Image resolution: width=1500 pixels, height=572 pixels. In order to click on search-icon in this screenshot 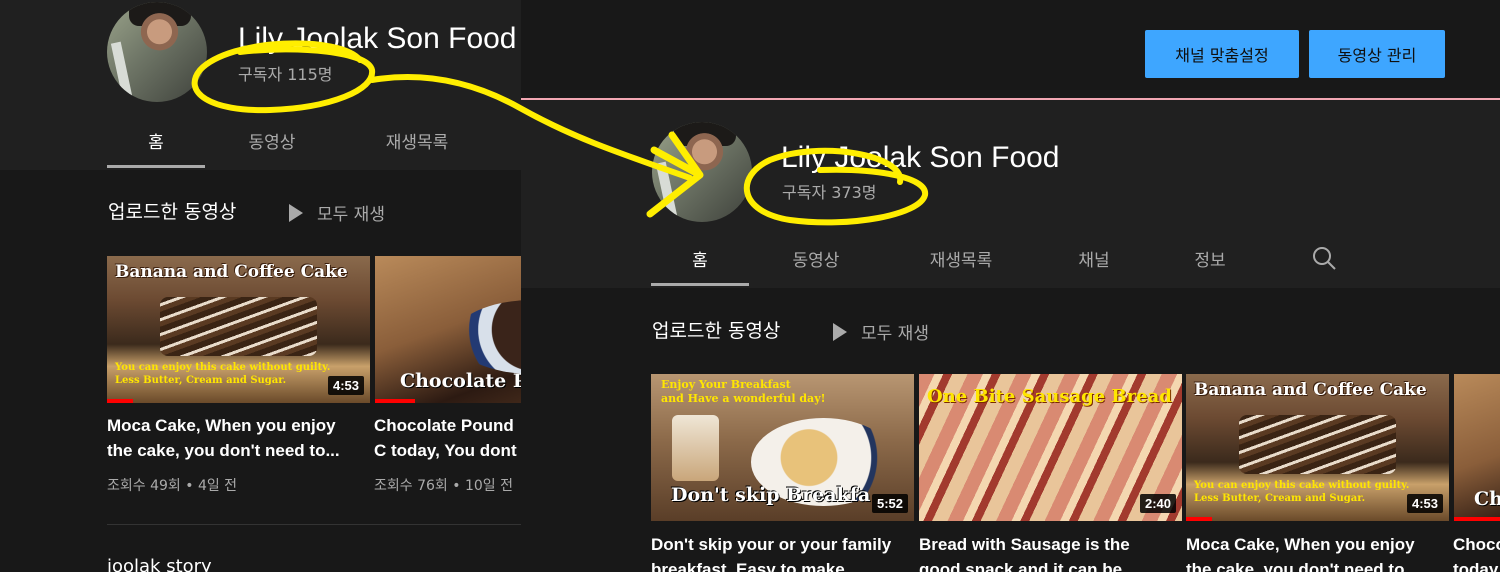, I will do `click(1324, 258)`.